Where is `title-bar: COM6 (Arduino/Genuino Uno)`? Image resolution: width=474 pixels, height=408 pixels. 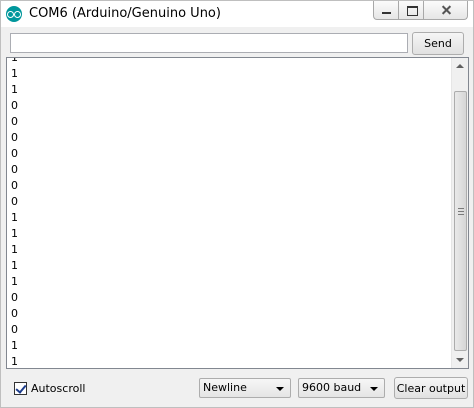 title-bar: COM6 (Arduino/Genuino Uno) is located at coordinates (237, 14).